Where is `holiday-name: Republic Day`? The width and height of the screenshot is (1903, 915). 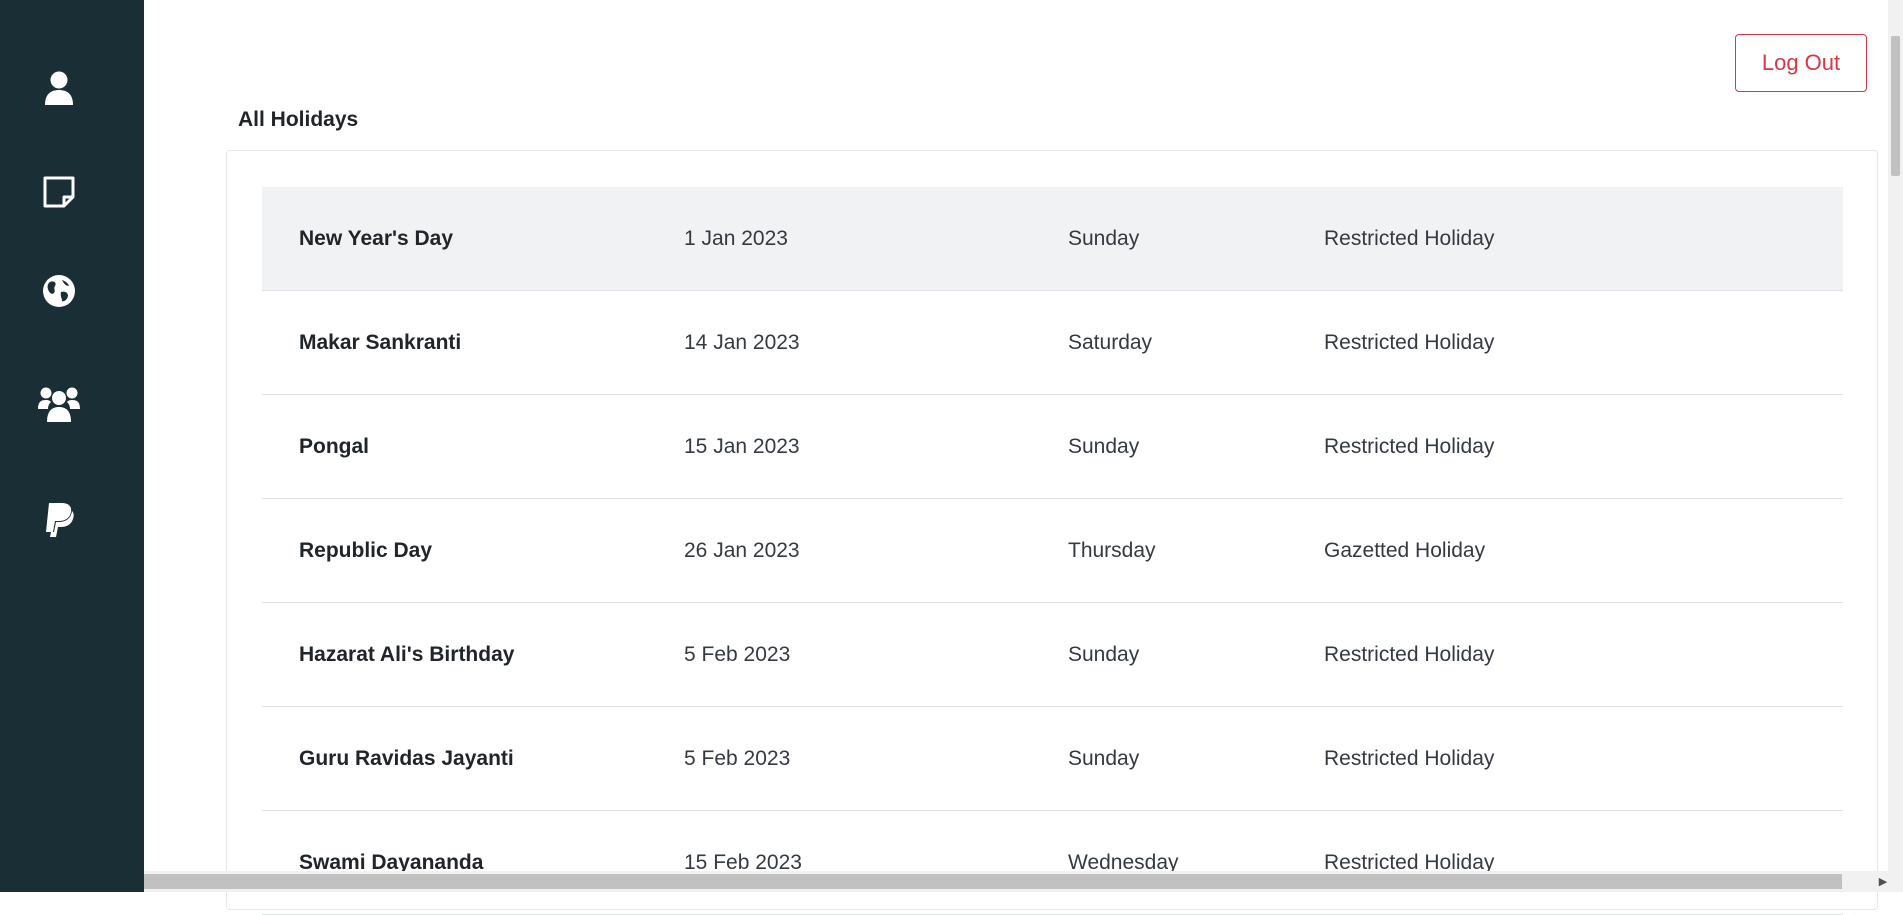 holiday-name: Republic Day is located at coordinates (366, 550).